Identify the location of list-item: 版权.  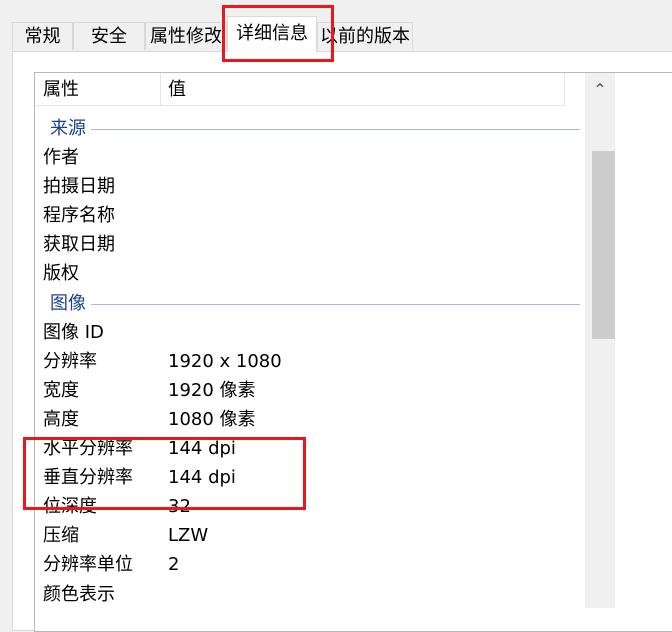
(312, 273).